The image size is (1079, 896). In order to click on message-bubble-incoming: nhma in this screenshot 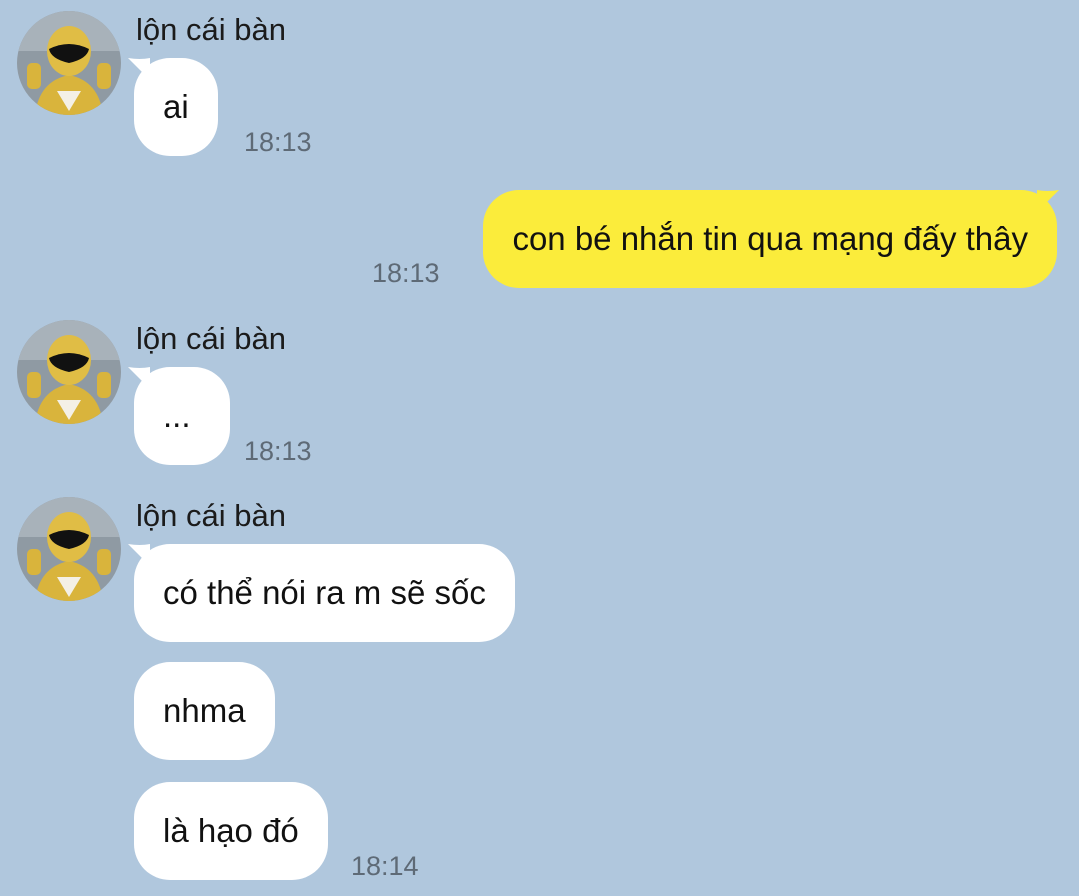, I will do `click(204, 711)`.